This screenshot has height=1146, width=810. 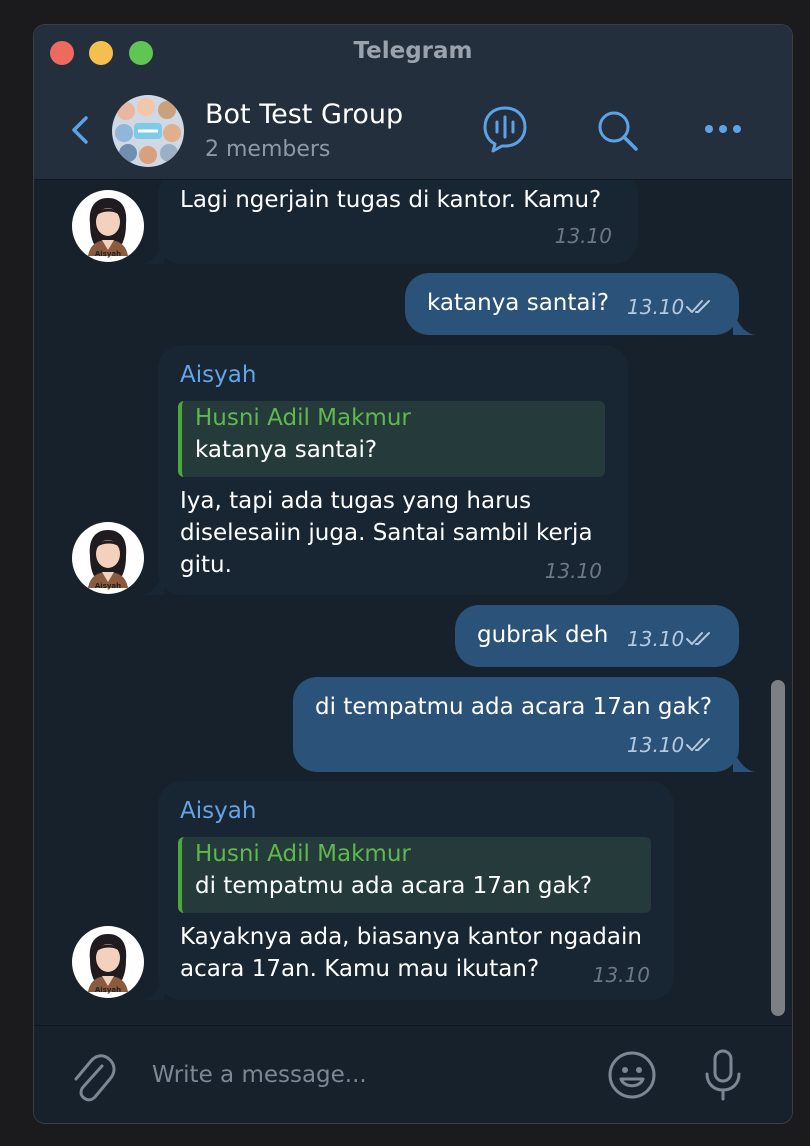 What do you see at coordinates (524, 724) in the screenshot?
I see `outgoing-message: di tempatmu ada acara 17an gak? 13.10` at bounding box center [524, 724].